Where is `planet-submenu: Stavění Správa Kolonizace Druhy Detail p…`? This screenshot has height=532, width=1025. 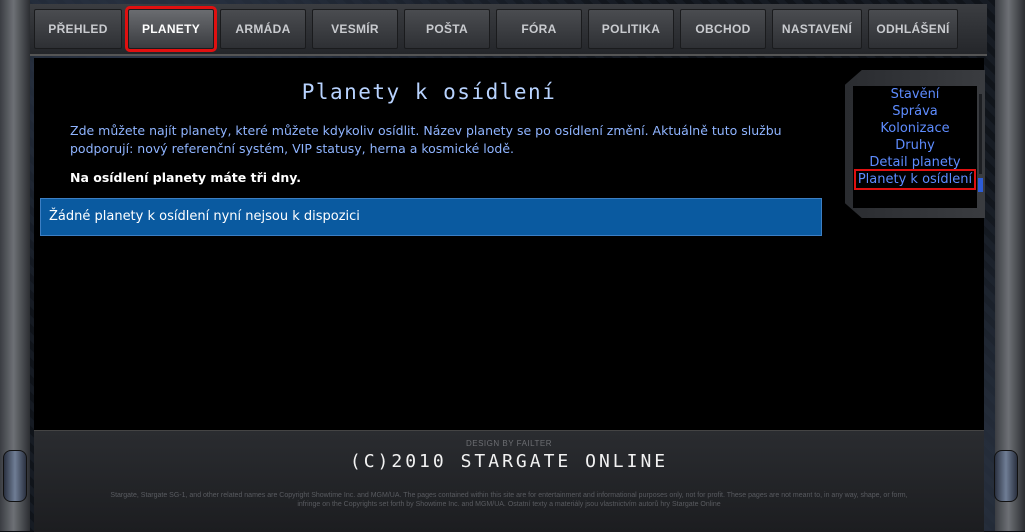 planet-submenu: Stavění Správa Kolonizace Druhy Detail p… is located at coordinates (915, 147).